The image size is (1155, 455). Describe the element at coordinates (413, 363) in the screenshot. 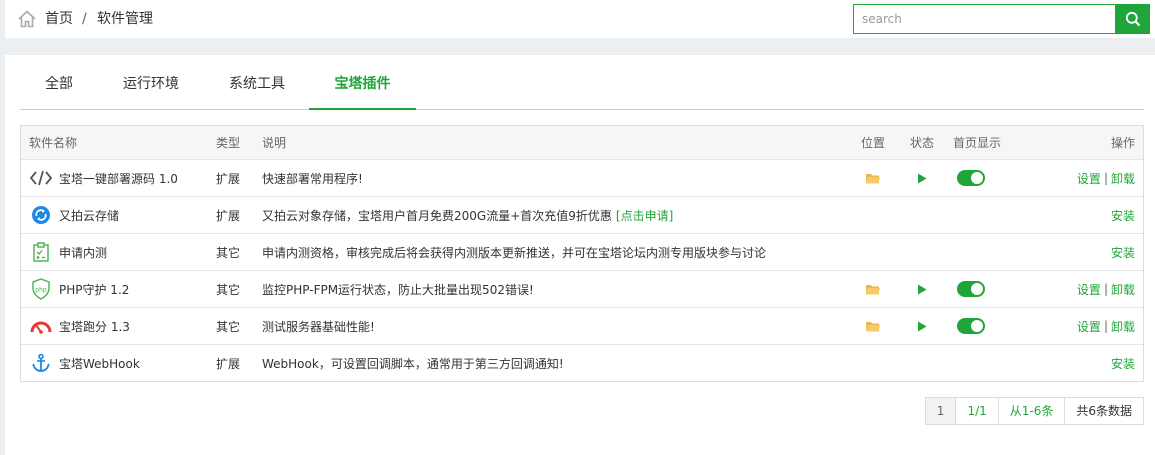

I see `software-desc: WebHook，可设置回调脚本，通常用于第三方回调通知!` at that location.